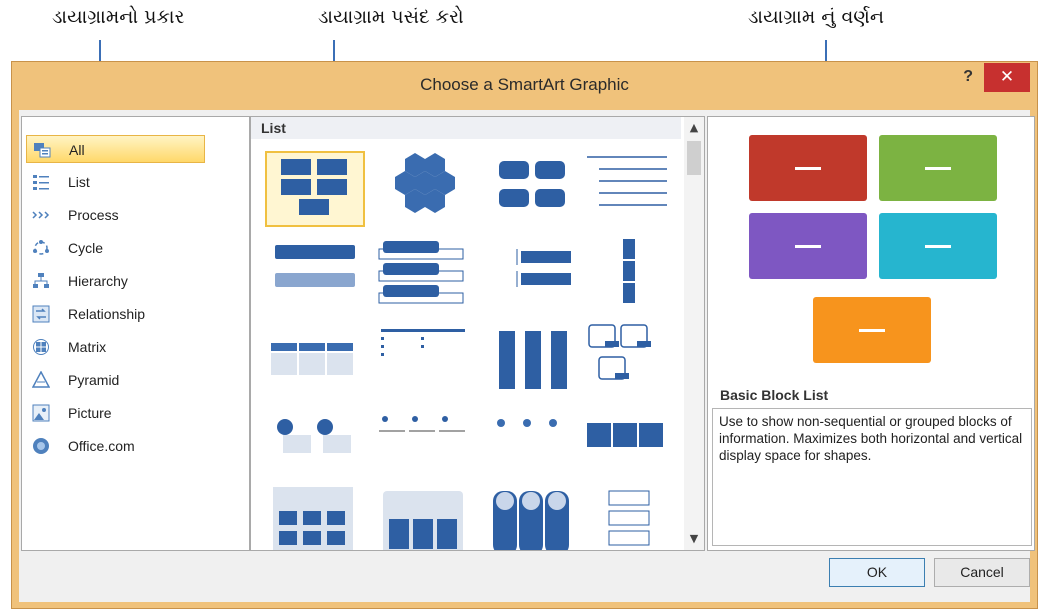 This screenshot has width=1045, height=614. What do you see at coordinates (41, 182) in the screenshot?
I see `list-icon` at bounding box center [41, 182].